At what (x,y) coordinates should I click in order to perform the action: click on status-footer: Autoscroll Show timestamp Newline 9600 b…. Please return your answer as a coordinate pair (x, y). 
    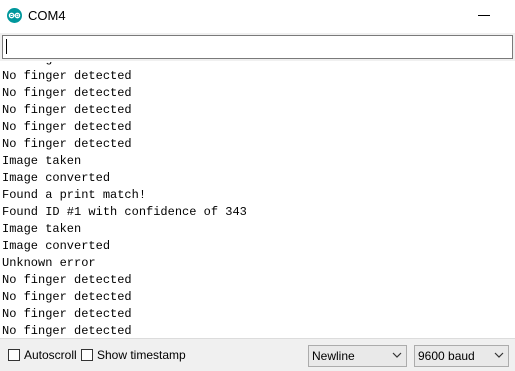
    Looking at the image, I should click on (257, 354).